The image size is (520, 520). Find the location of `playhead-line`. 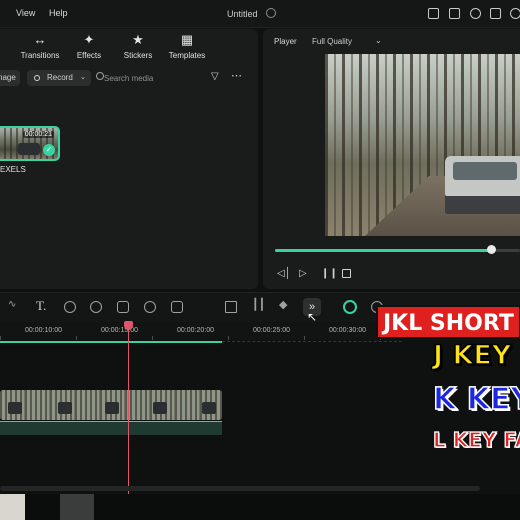

playhead-line is located at coordinates (128, 409).